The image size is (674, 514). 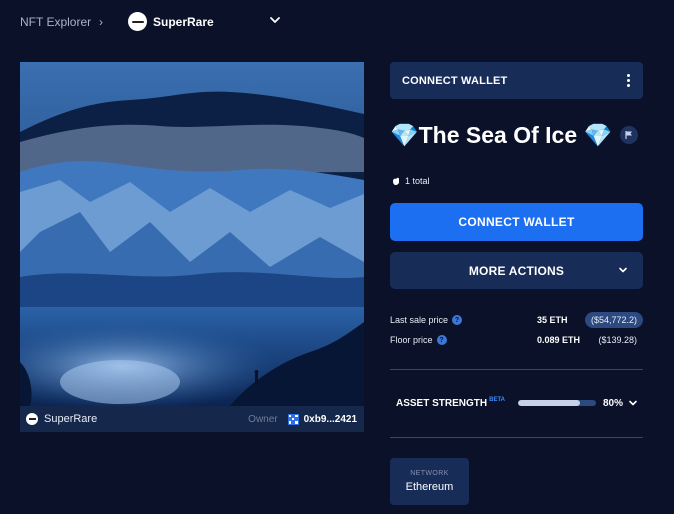 What do you see at coordinates (293, 419) in the screenshot?
I see `owner-avatar-icon` at bounding box center [293, 419].